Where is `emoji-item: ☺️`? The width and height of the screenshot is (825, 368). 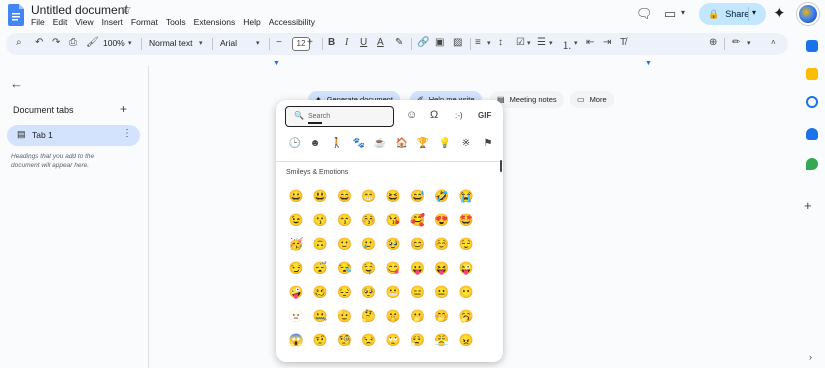
emoji-item: ☺️ is located at coordinates (442, 244).